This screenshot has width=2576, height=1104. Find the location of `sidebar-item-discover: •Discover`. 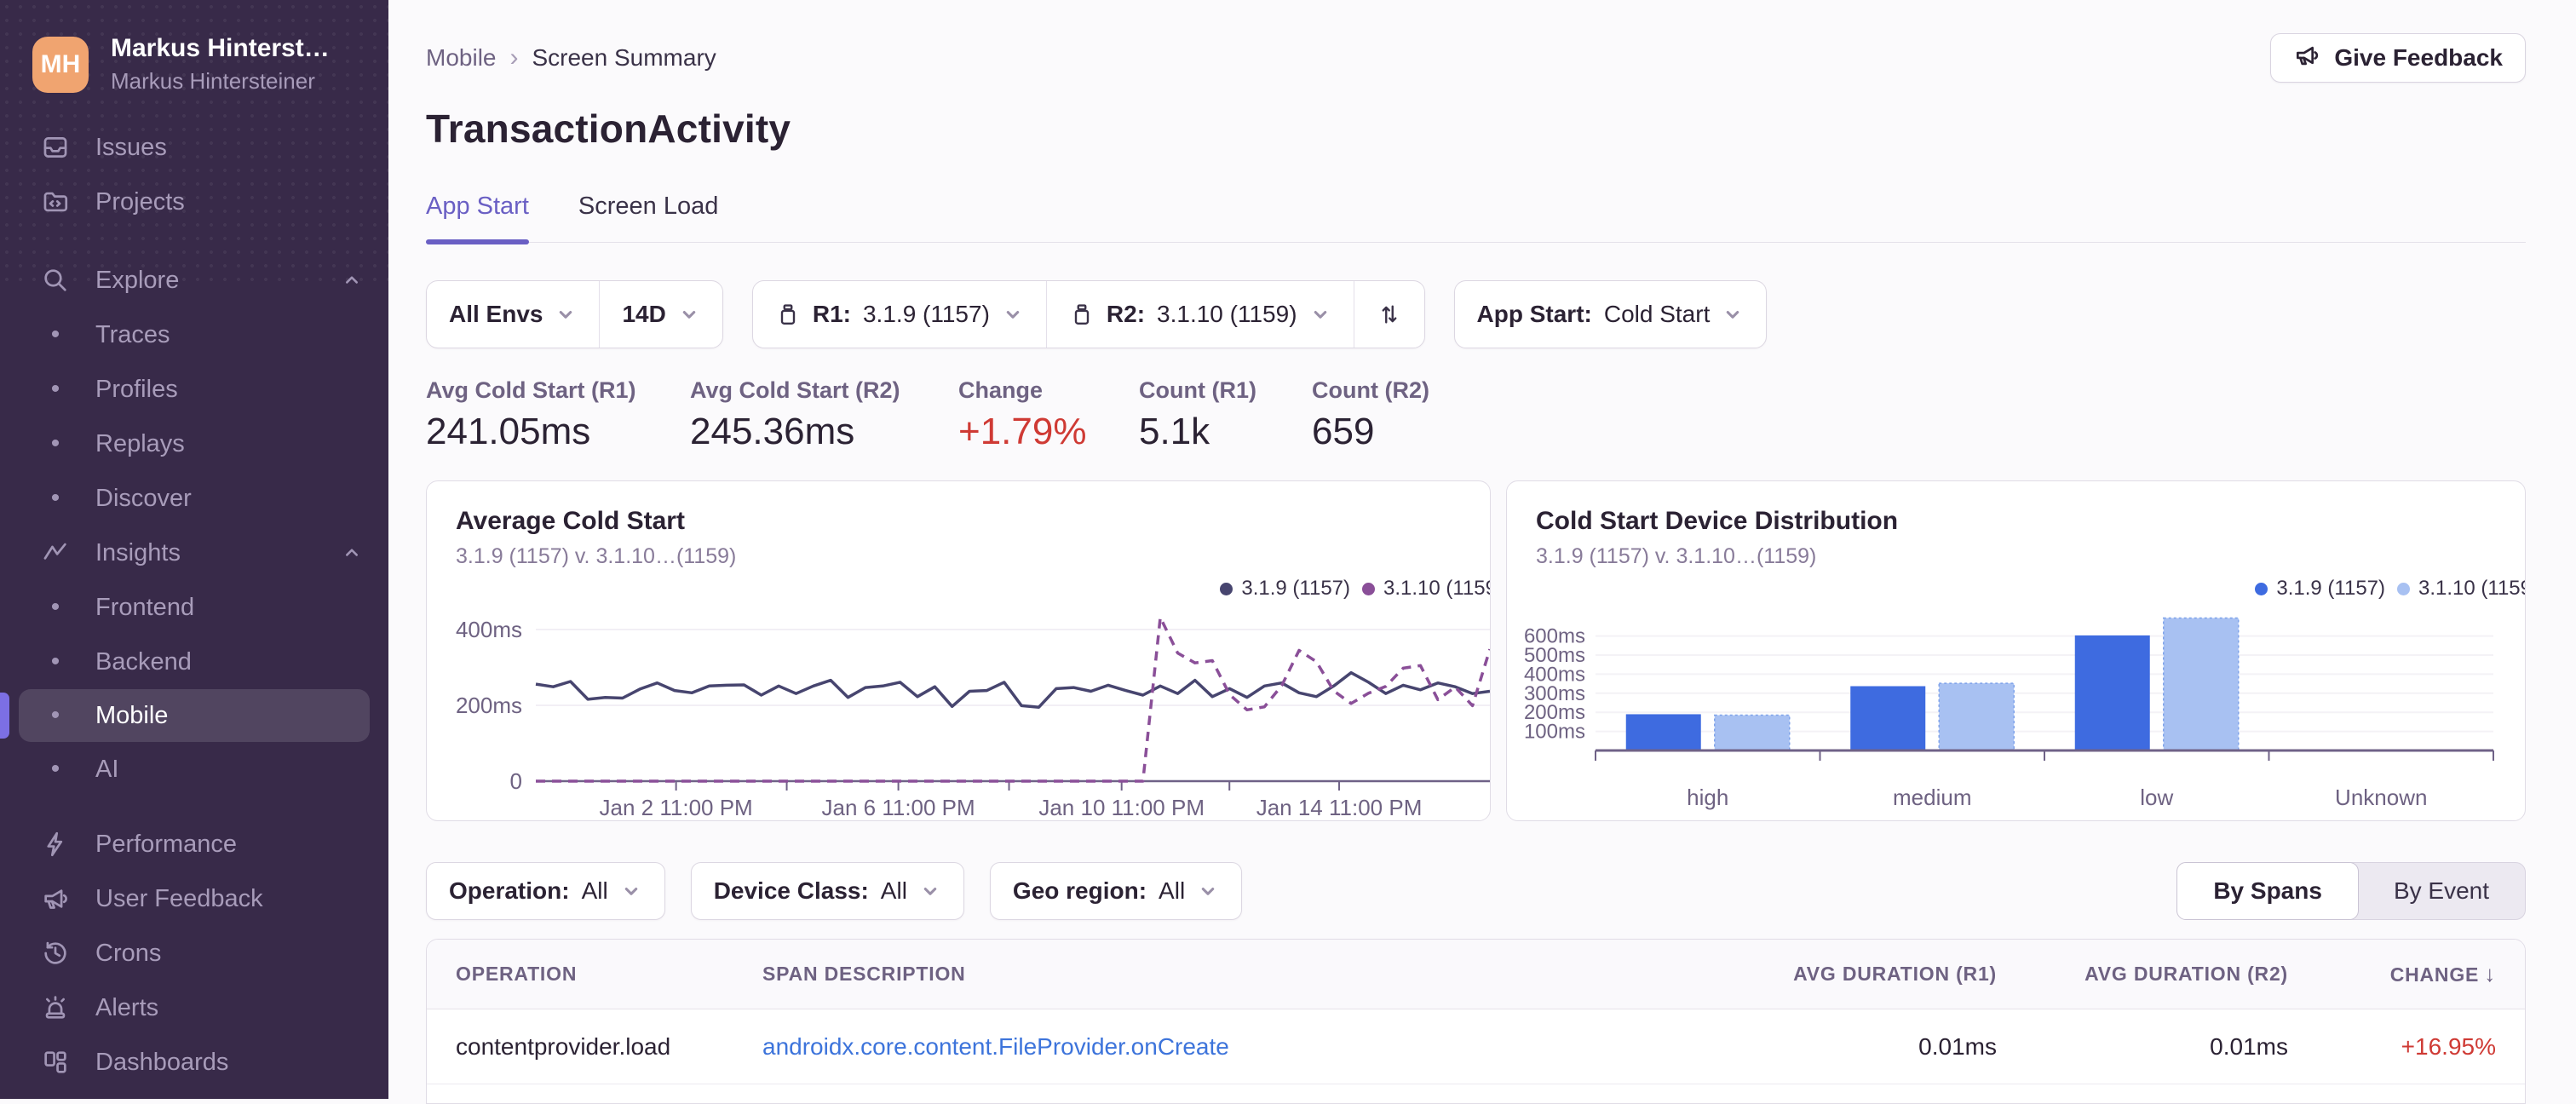

sidebar-item-discover: •Discover is located at coordinates (194, 499).